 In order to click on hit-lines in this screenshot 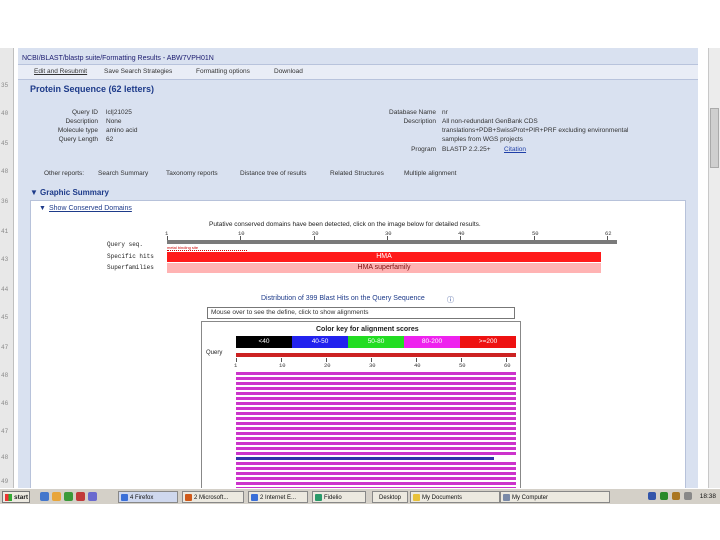, I will do `click(376, 430)`.